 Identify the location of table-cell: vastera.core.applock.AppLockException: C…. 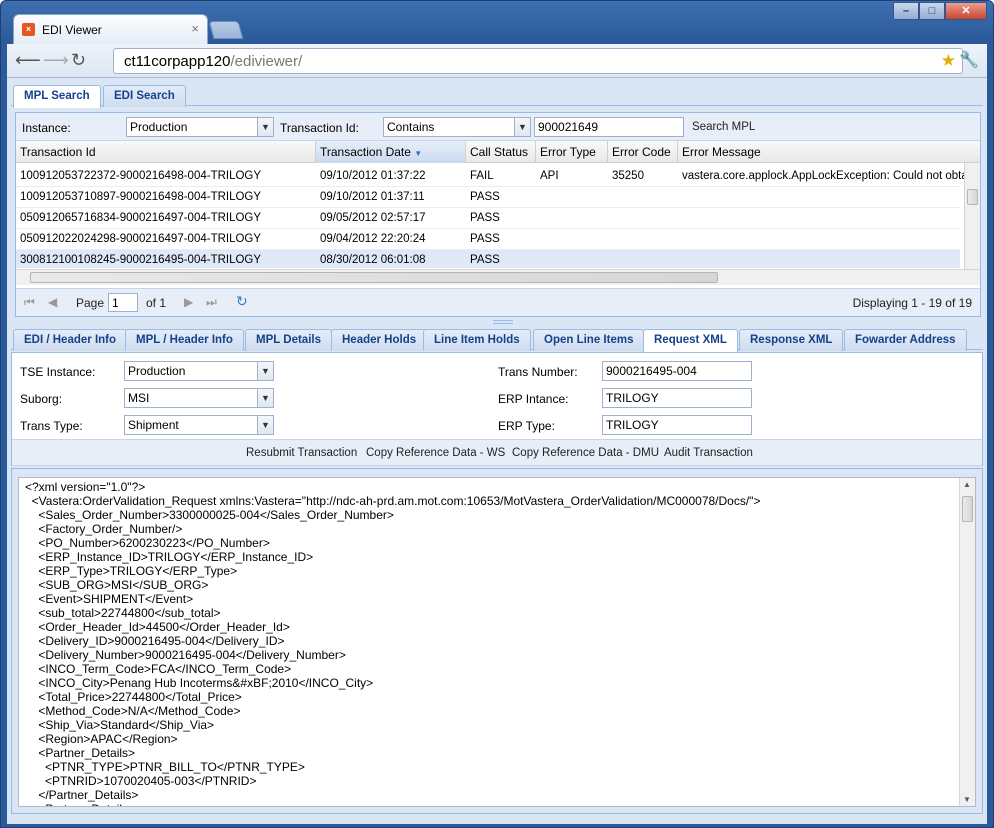
(823, 176).